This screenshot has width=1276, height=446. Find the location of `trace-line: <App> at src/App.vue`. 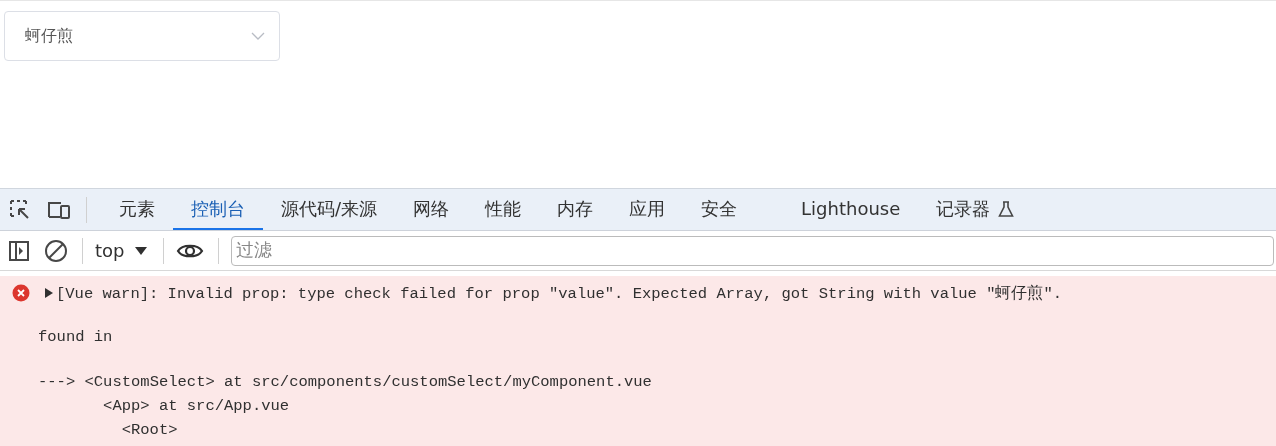

trace-line: <App> at src/App.vue is located at coordinates (196, 406).